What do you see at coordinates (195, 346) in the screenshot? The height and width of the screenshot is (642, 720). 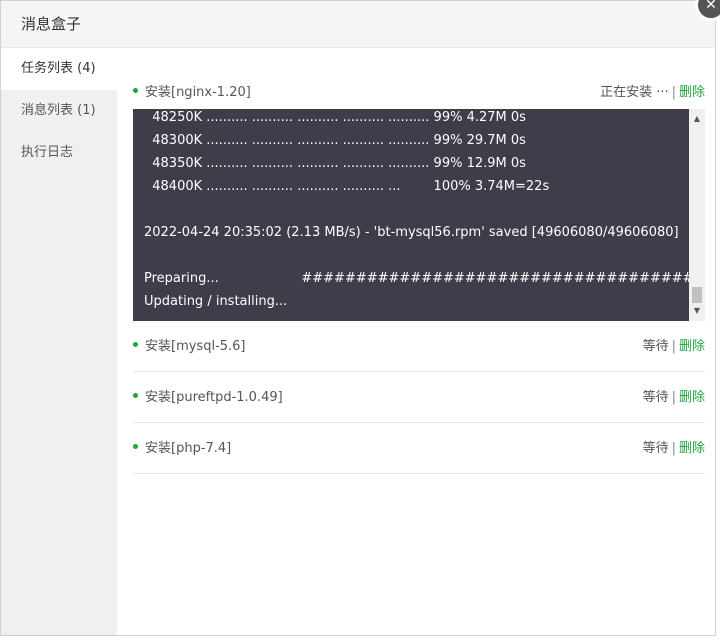 I see `task-name: 安装[mysql-5.6]` at bounding box center [195, 346].